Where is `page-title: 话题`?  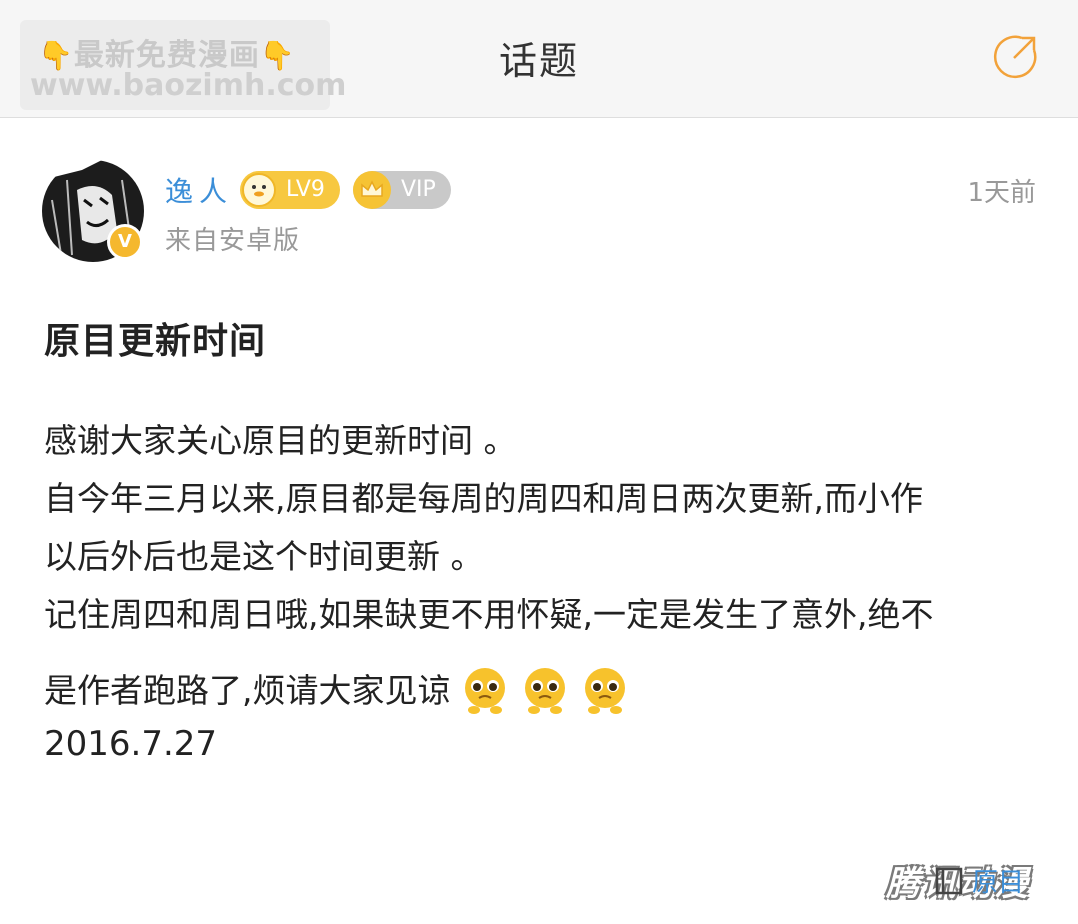
page-title: 话题 is located at coordinates (538, 61).